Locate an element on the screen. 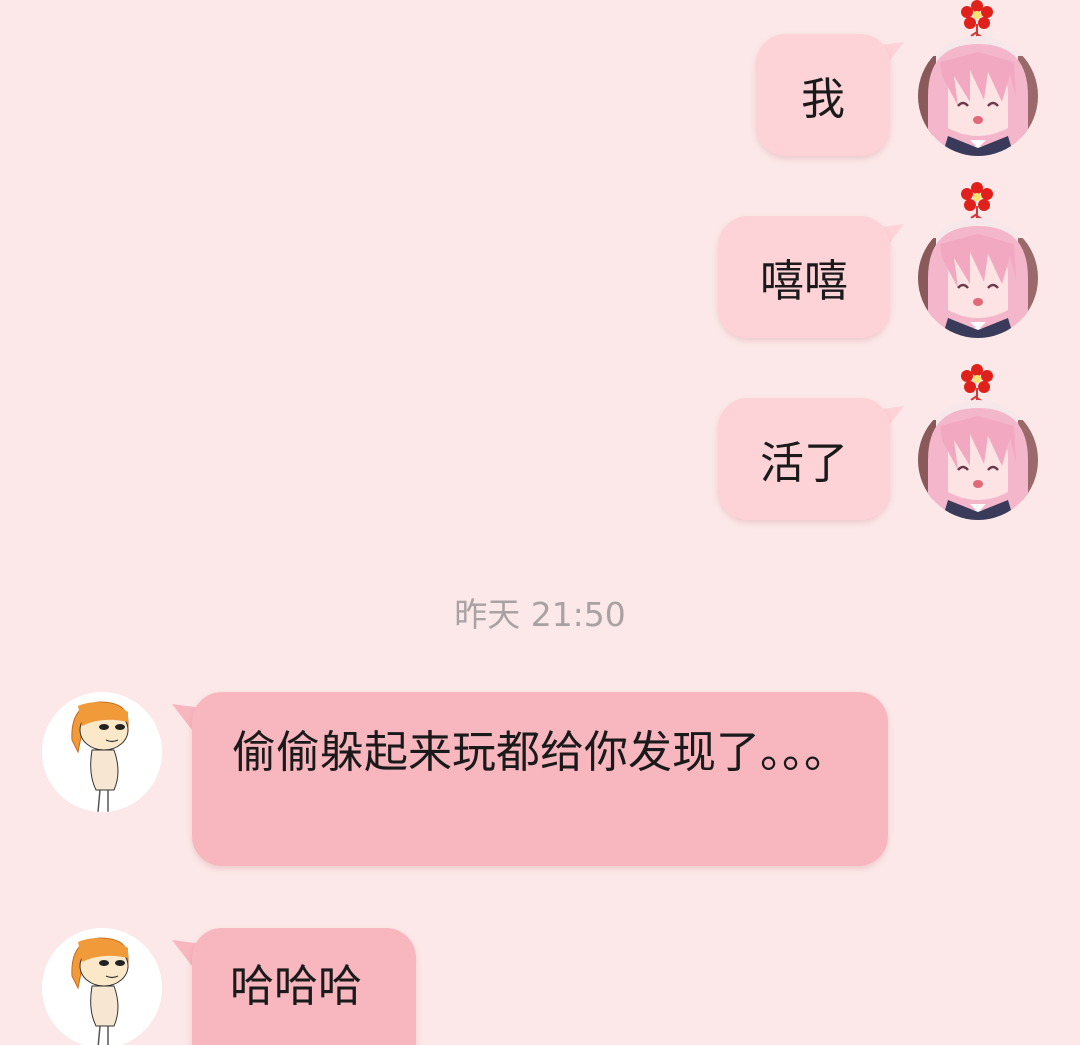 Image resolution: width=1080 pixels, height=1045 pixels. message-bubble-outgoing: 活了 is located at coordinates (804, 459).